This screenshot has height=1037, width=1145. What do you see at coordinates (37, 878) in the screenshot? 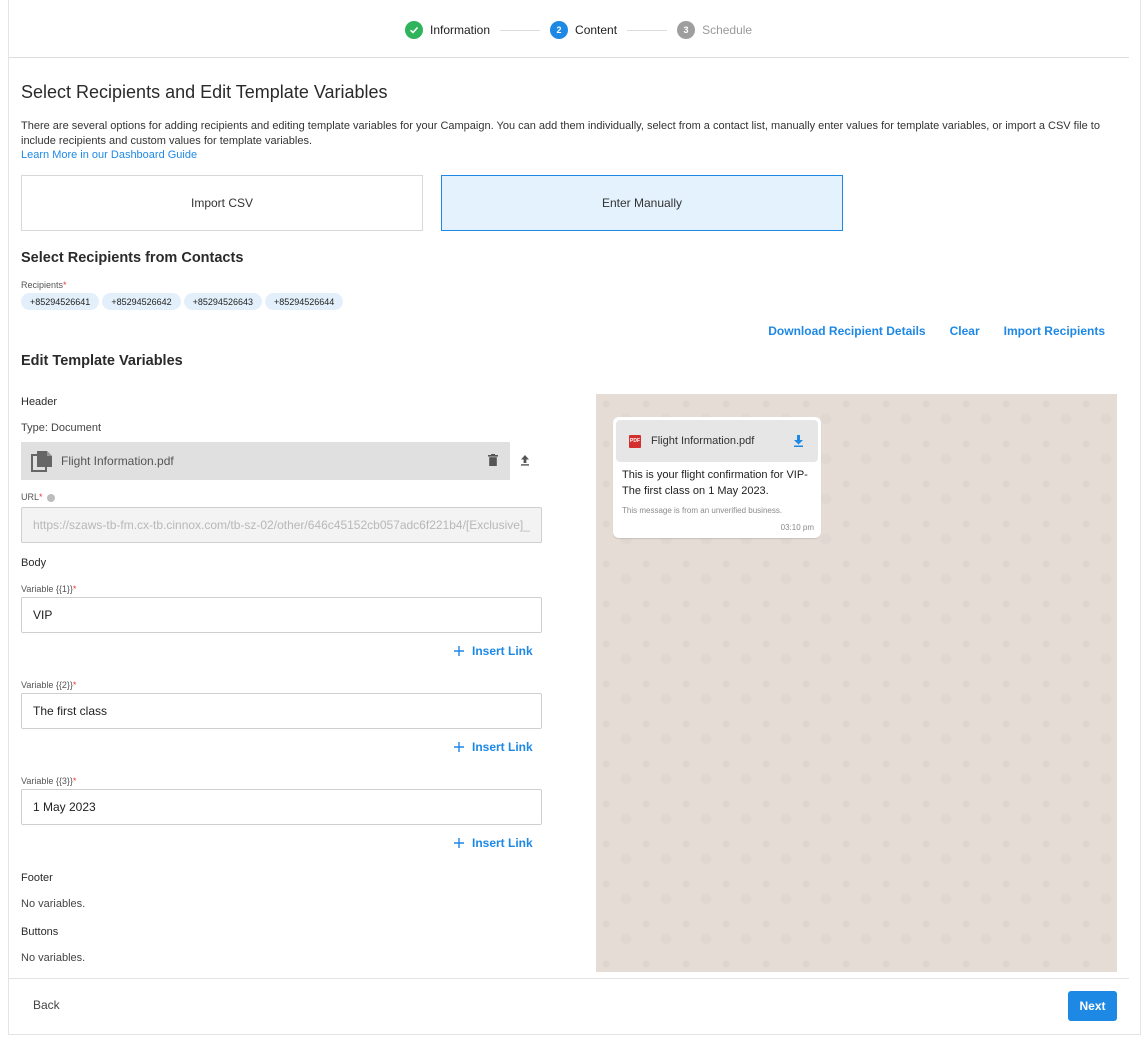
I see `footer-label: Footer` at bounding box center [37, 878].